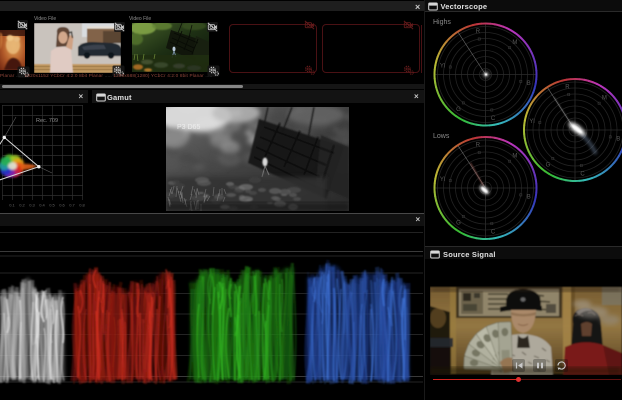 This screenshot has width=622, height=400. Describe the element at coordinates (32, 205) in the screenshot. I see `svg-text: 0.3` at that location.